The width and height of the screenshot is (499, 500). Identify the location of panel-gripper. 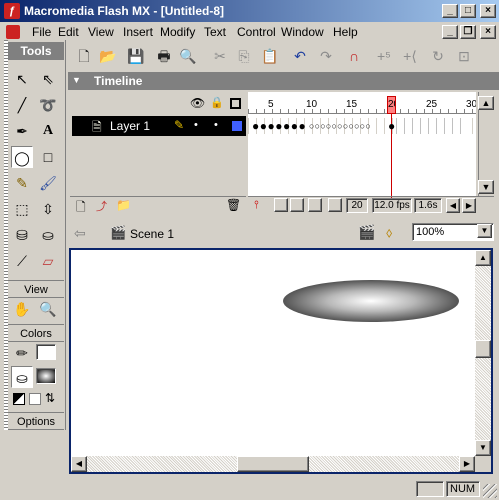
(6, 235).